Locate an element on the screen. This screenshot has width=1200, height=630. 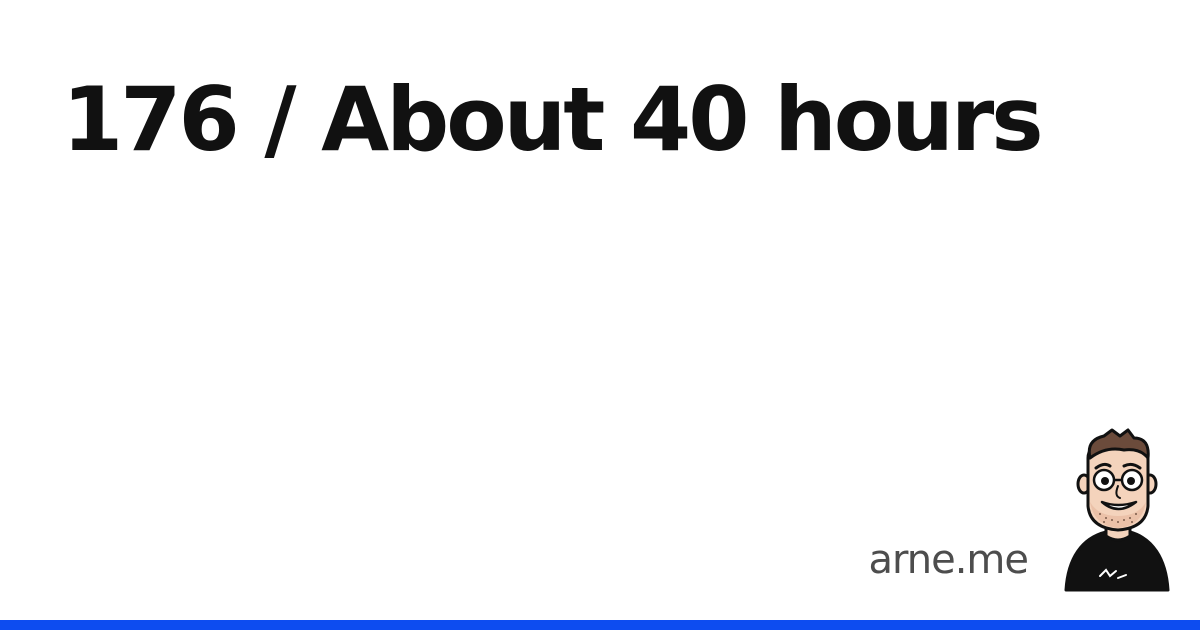
page-title: 176 / About 40 hours is located at coordinates (553, 119).